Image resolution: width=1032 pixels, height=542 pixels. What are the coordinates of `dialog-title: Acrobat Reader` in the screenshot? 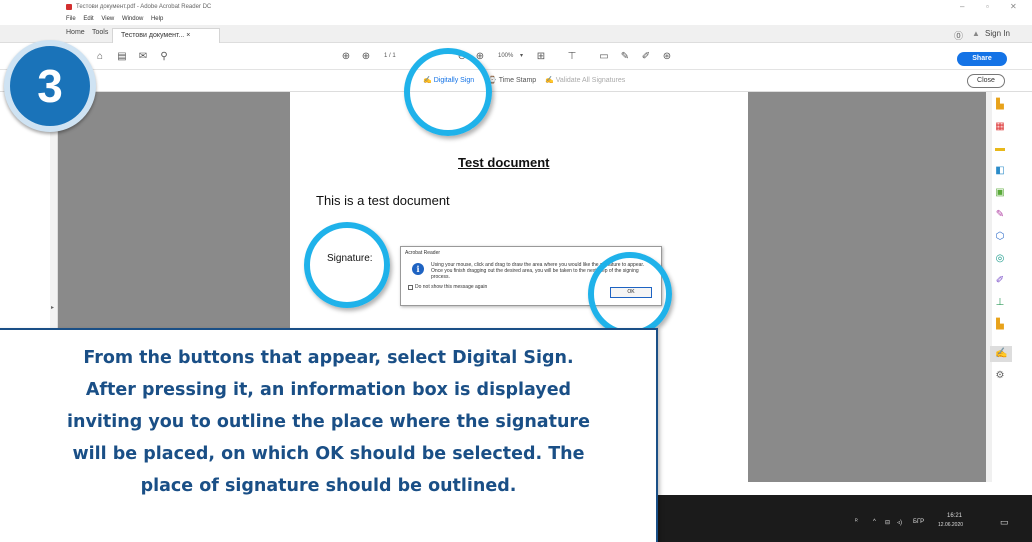 It's located at (423, 253).